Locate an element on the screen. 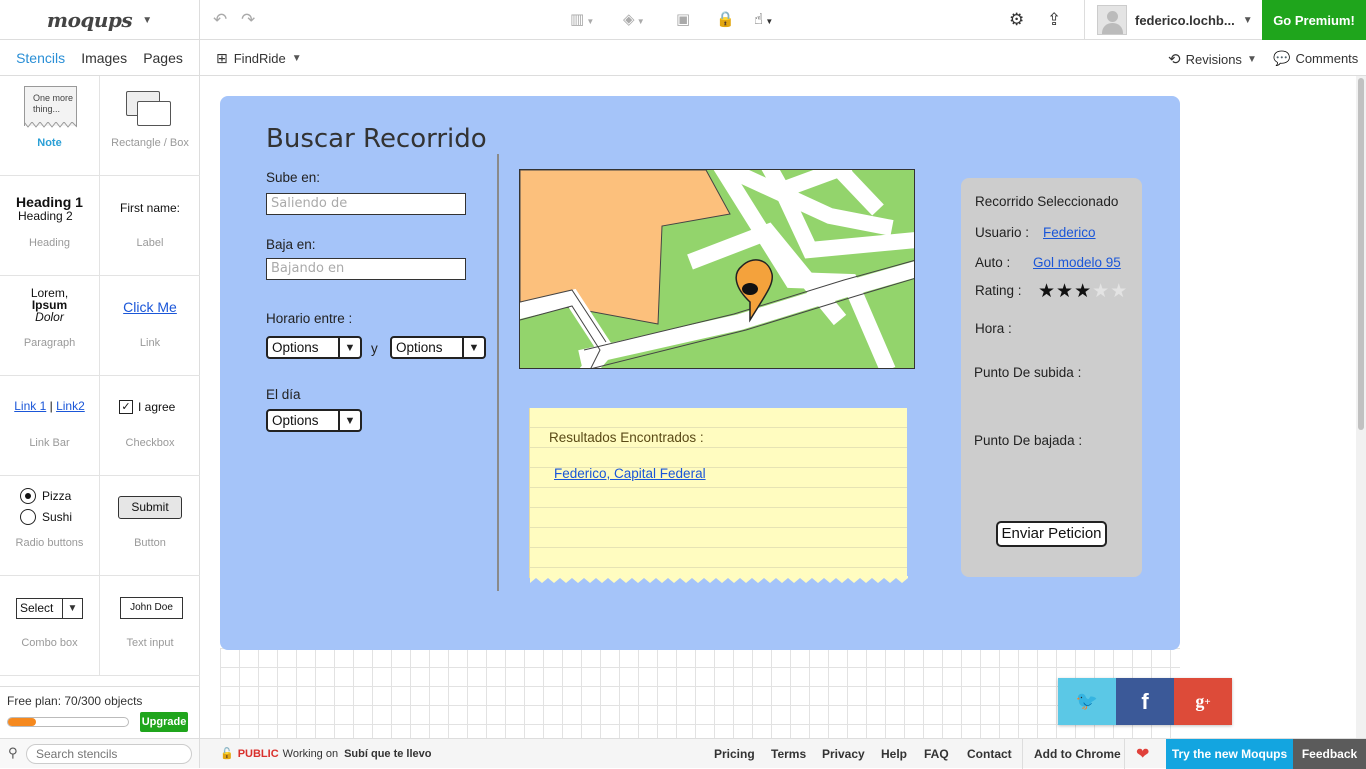 The height and width of the screenshot is (769, 1366). lock-icon: 🔒 is located at coordinates (725, 20).